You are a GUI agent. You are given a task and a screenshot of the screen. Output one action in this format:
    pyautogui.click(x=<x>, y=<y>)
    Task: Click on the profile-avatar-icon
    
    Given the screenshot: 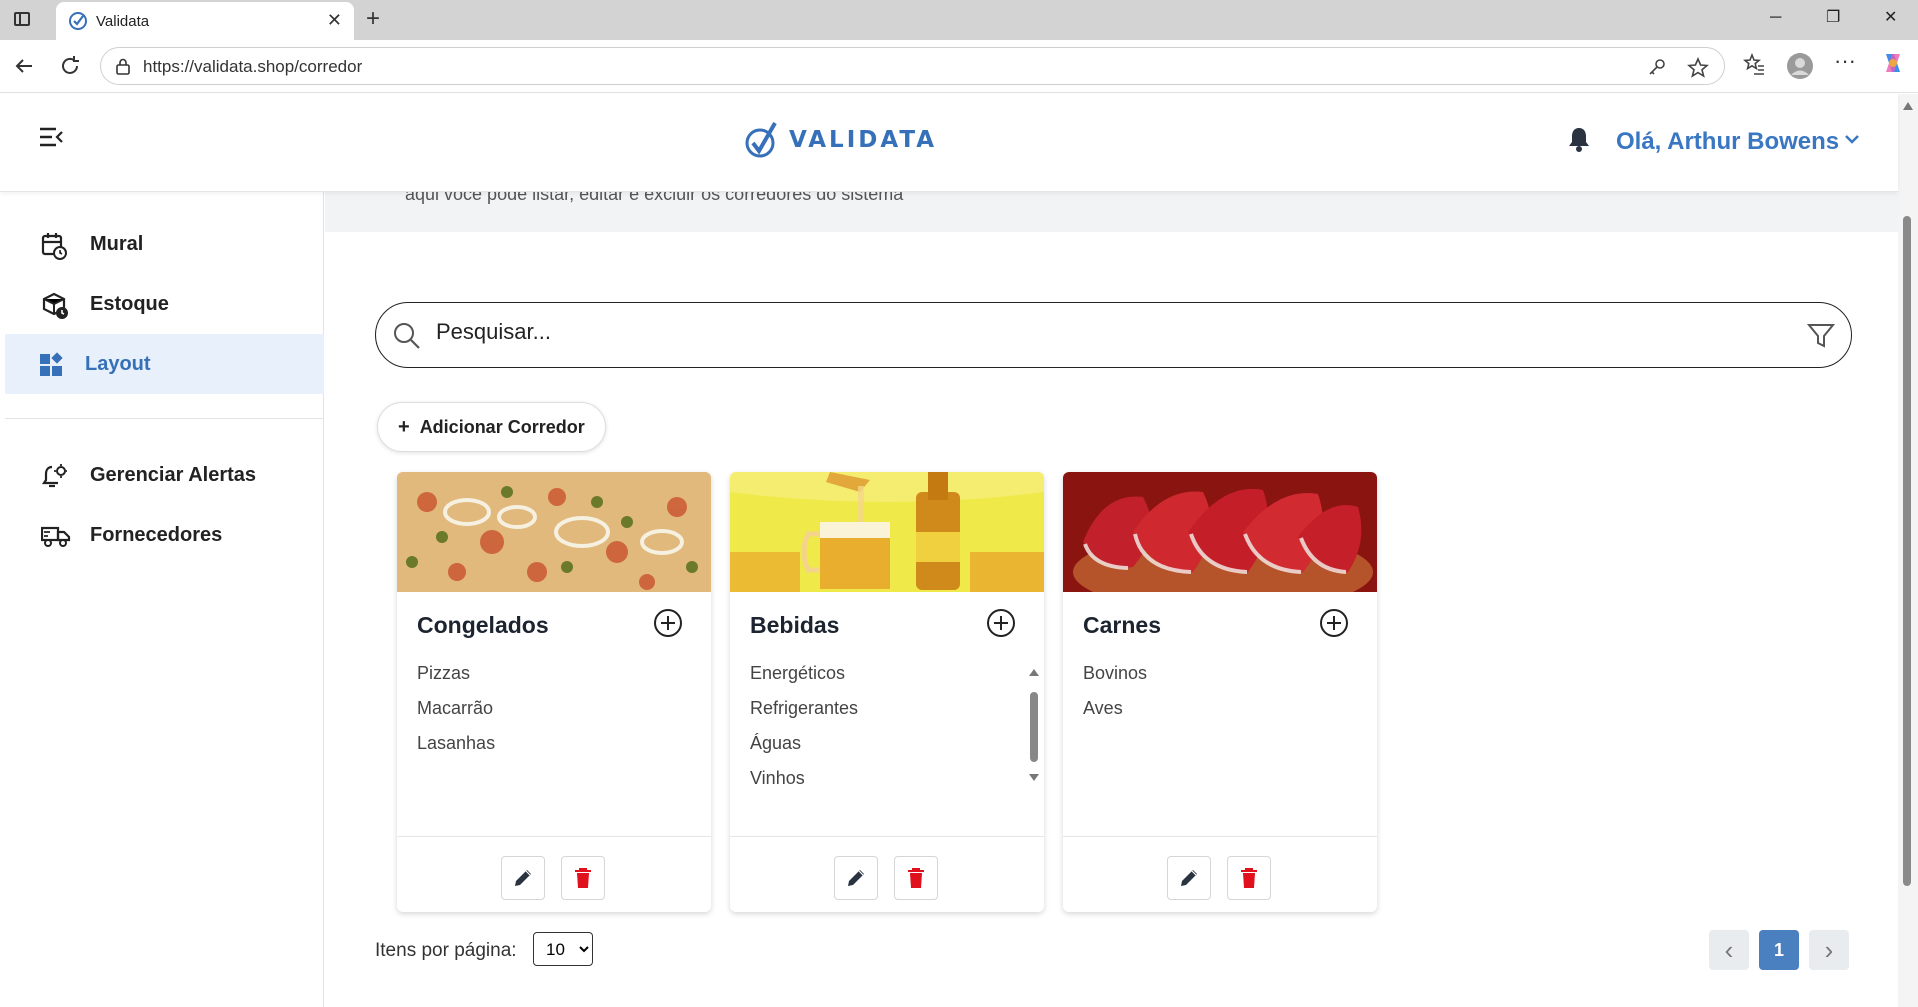 What is the action you would take?
    pyautogui.click(x=1800, y=66)
    